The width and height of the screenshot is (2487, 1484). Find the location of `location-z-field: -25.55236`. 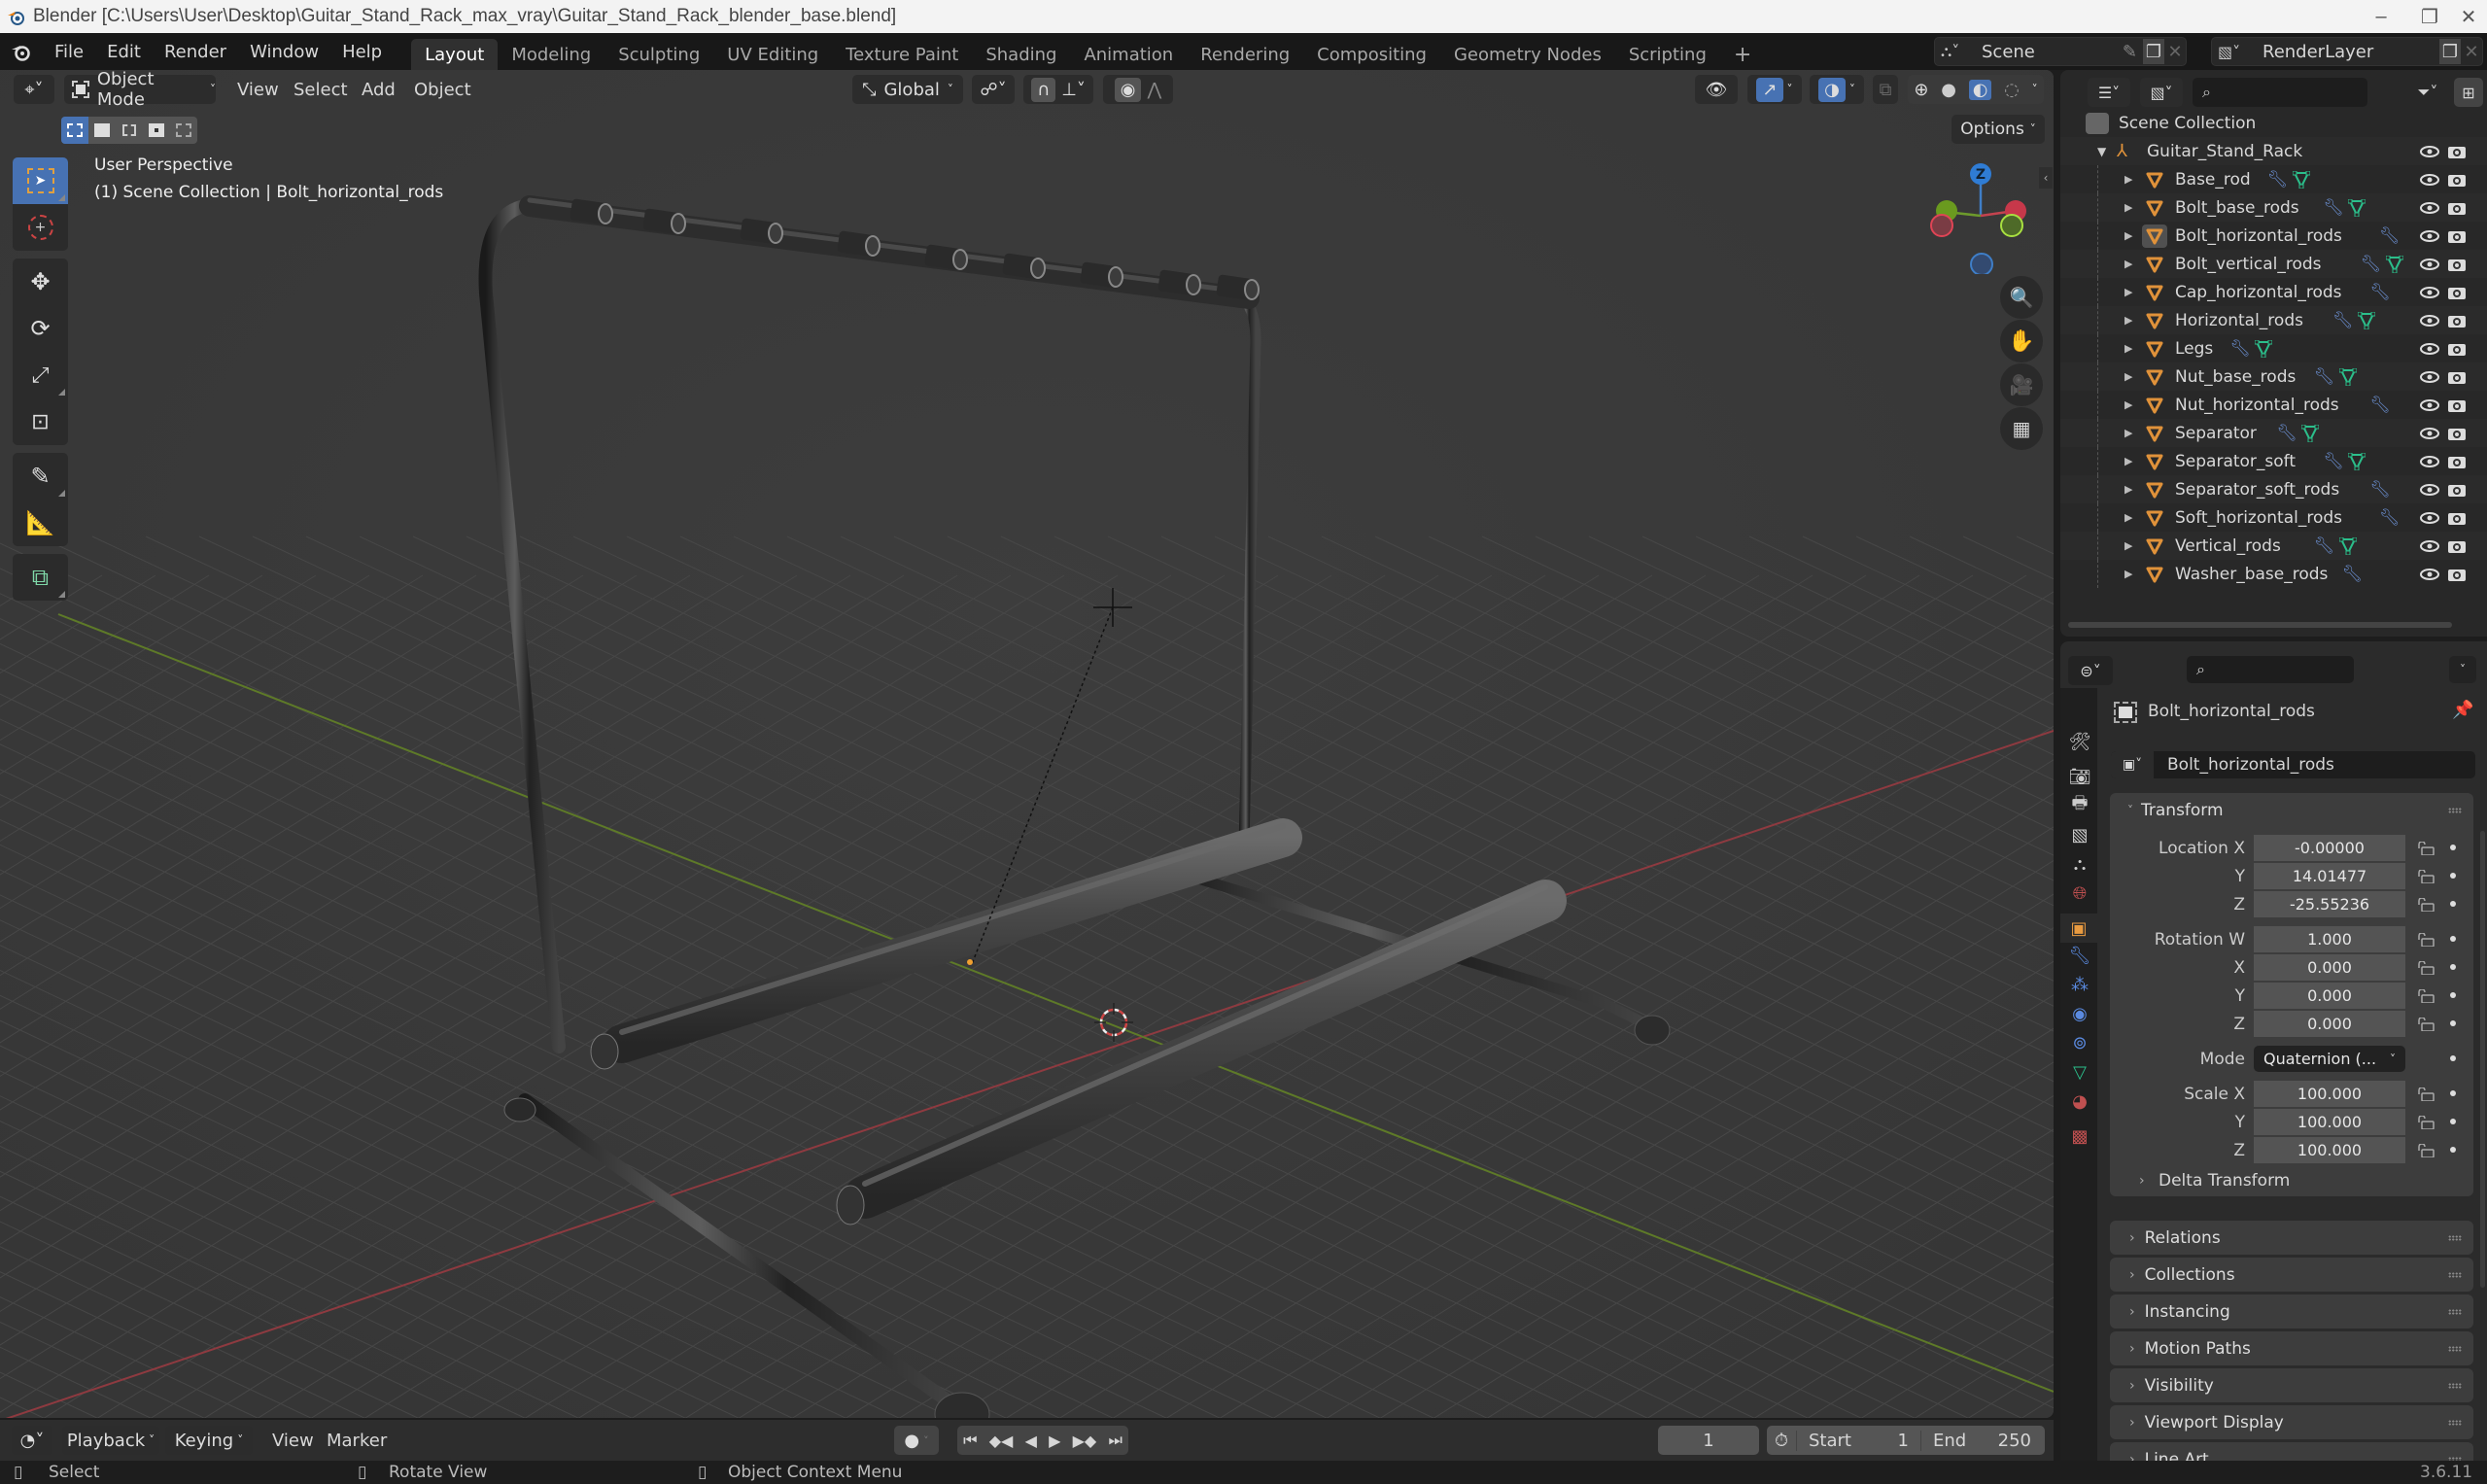

location-z-field: -25.55236 is located at coordinates (2329, 904).